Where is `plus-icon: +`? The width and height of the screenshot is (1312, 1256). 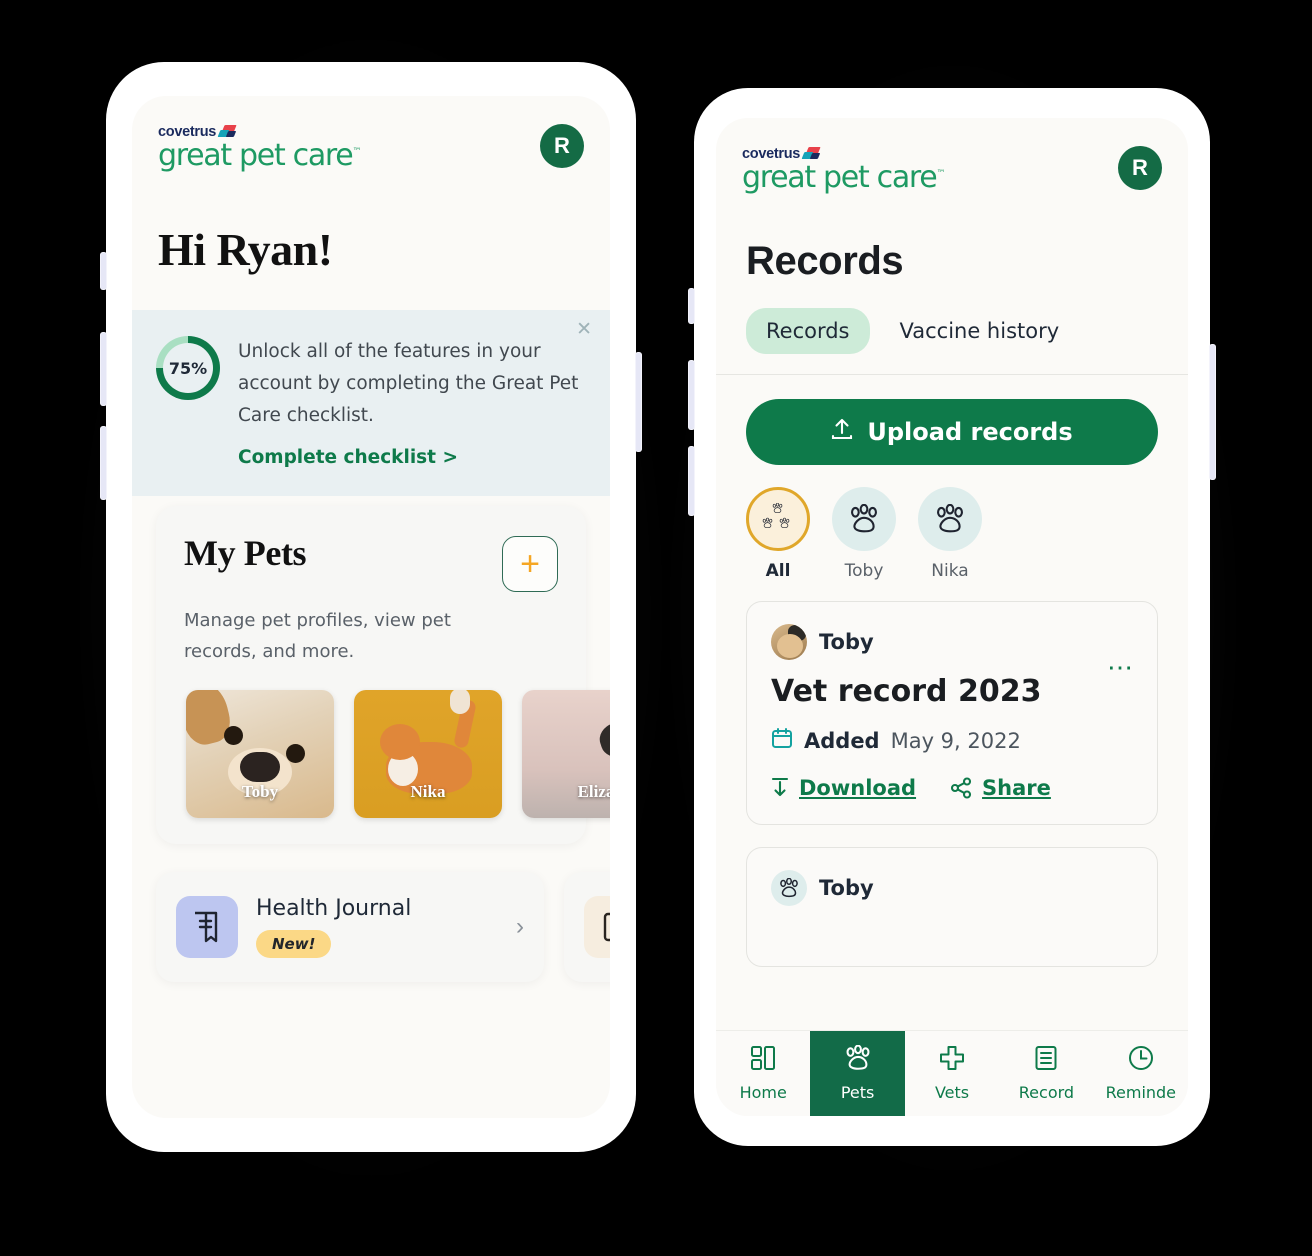
plus-icon: + is located at coordinates (530, 564).